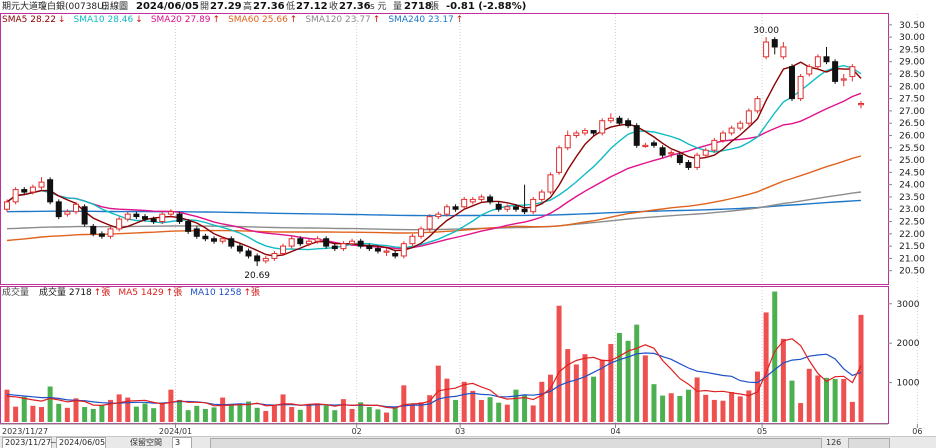 The height and width of the screenshot is (448, 936). I want to click on price-legend-item-1: SMA10 28.46, so click(104, 20).